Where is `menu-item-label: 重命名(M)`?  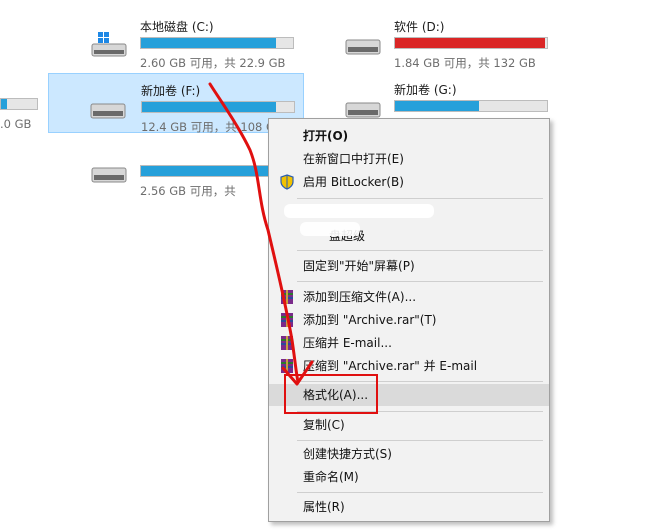
menu-item-label: 重命名(M) is located at coordinates (331, 477).